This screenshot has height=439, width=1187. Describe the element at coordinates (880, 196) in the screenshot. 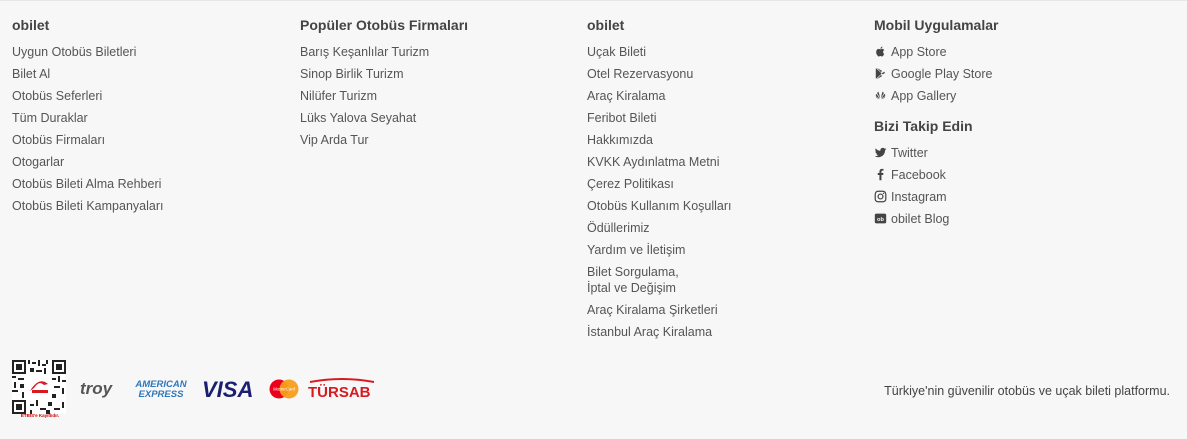

I see `instagram-icon` at that location.